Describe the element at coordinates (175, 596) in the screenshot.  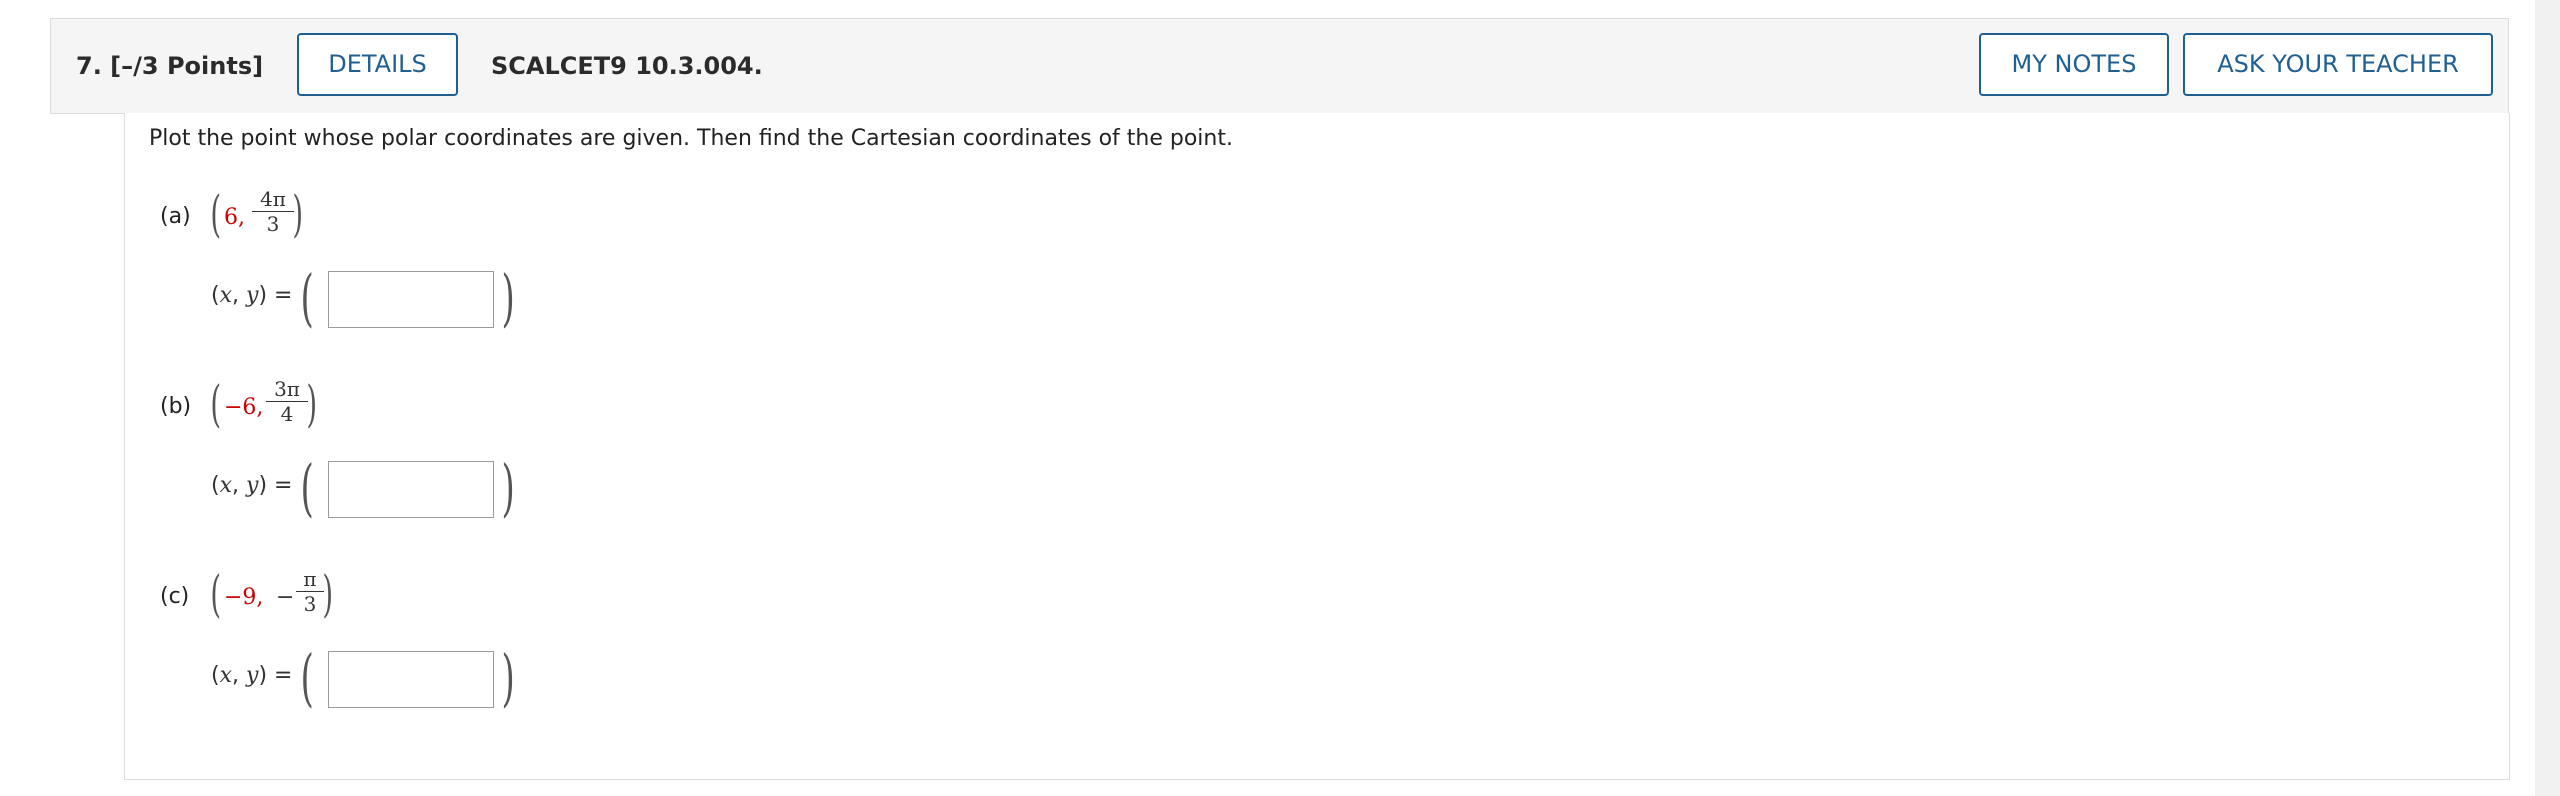
I see `part-label: (c)` at that location.